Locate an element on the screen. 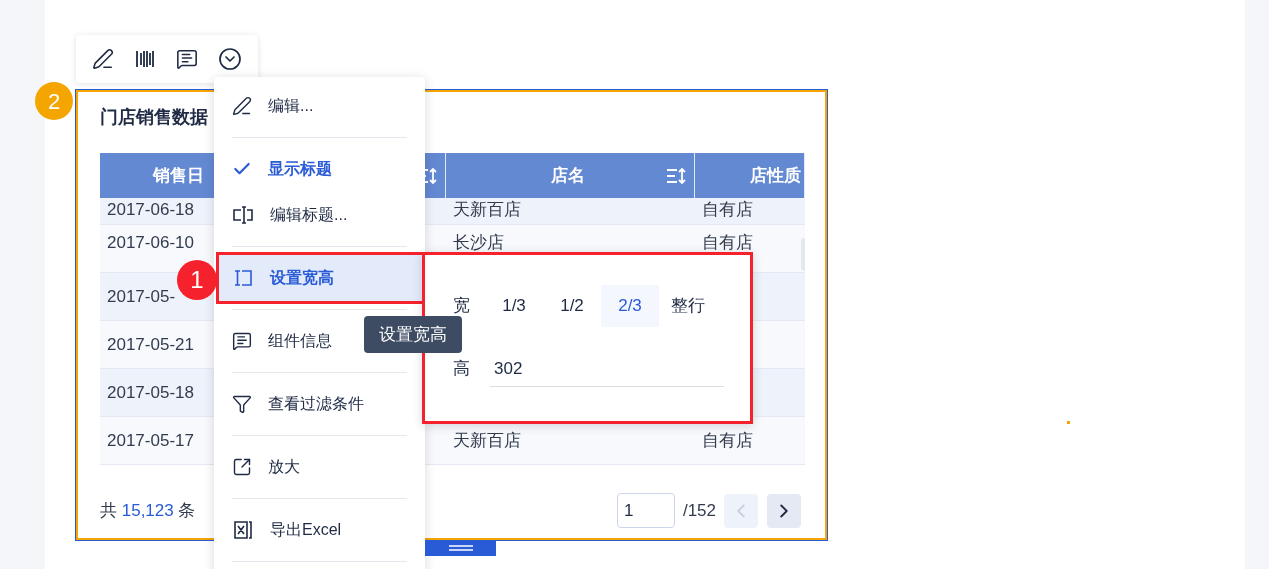 The height and width of the screenshot is (569, 1269). table-cell: 2017-05-17 is located at coordinates (150, 440).